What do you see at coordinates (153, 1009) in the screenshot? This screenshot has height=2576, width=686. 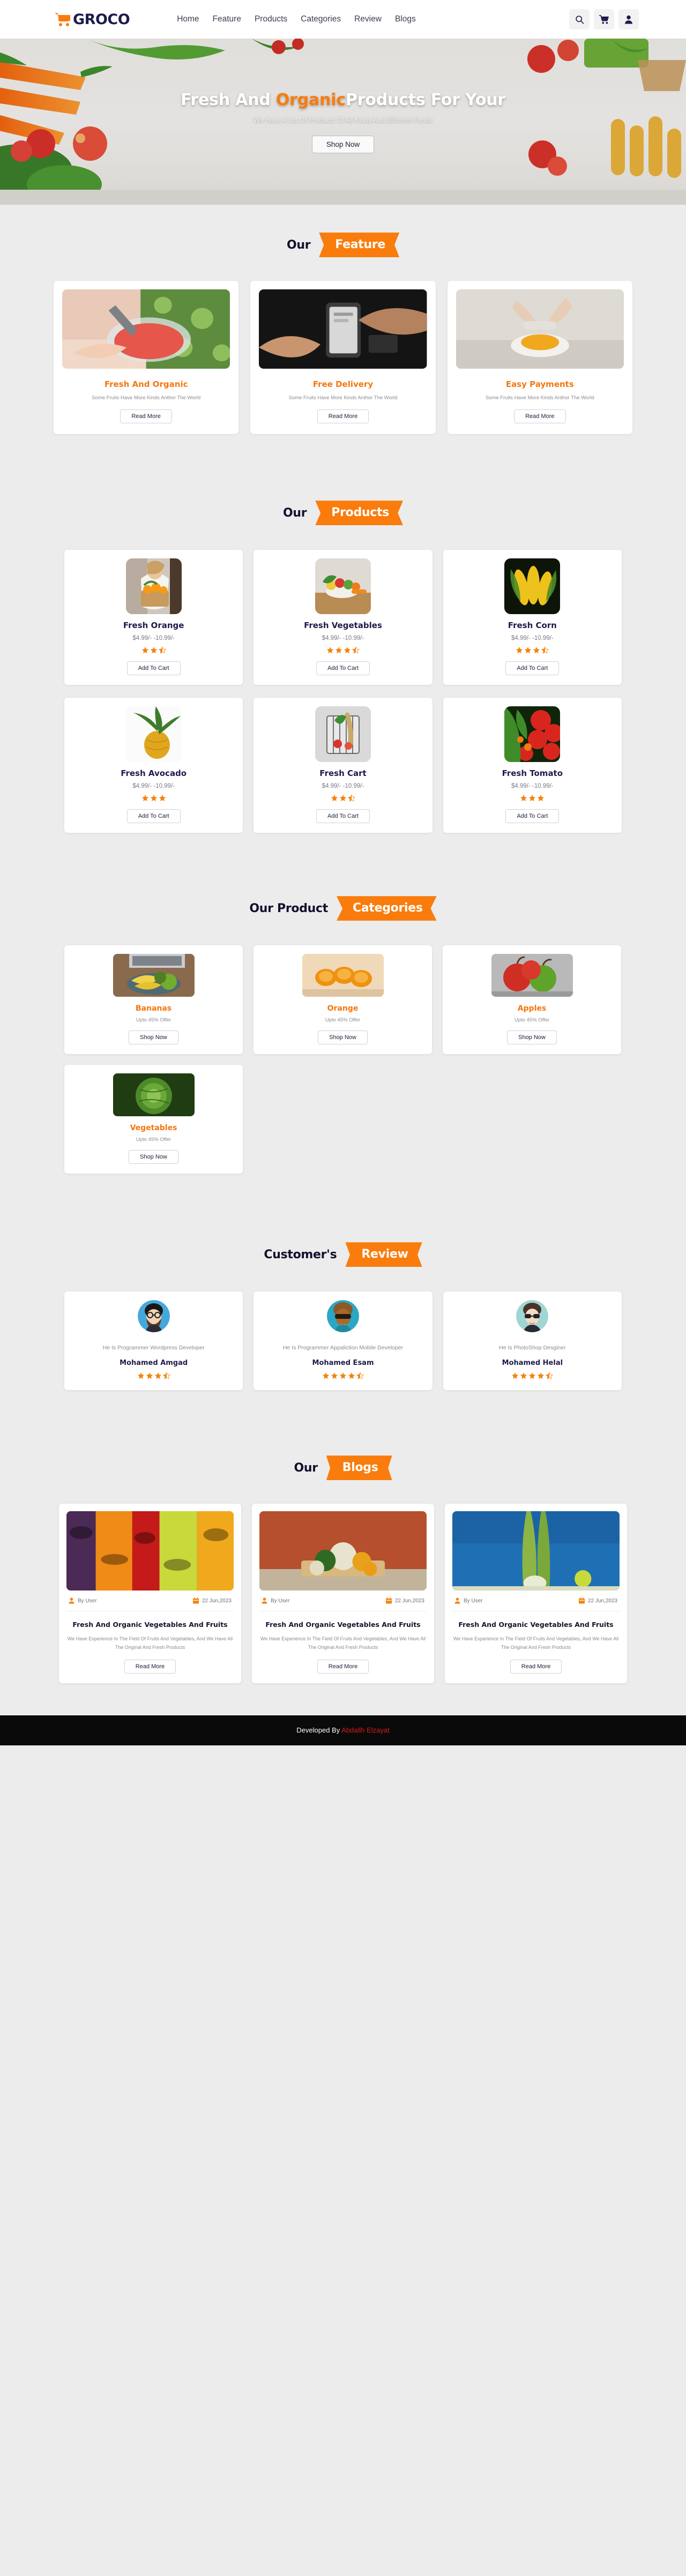 I see `category-name: Bananas` at bounding box center [153, 1009].